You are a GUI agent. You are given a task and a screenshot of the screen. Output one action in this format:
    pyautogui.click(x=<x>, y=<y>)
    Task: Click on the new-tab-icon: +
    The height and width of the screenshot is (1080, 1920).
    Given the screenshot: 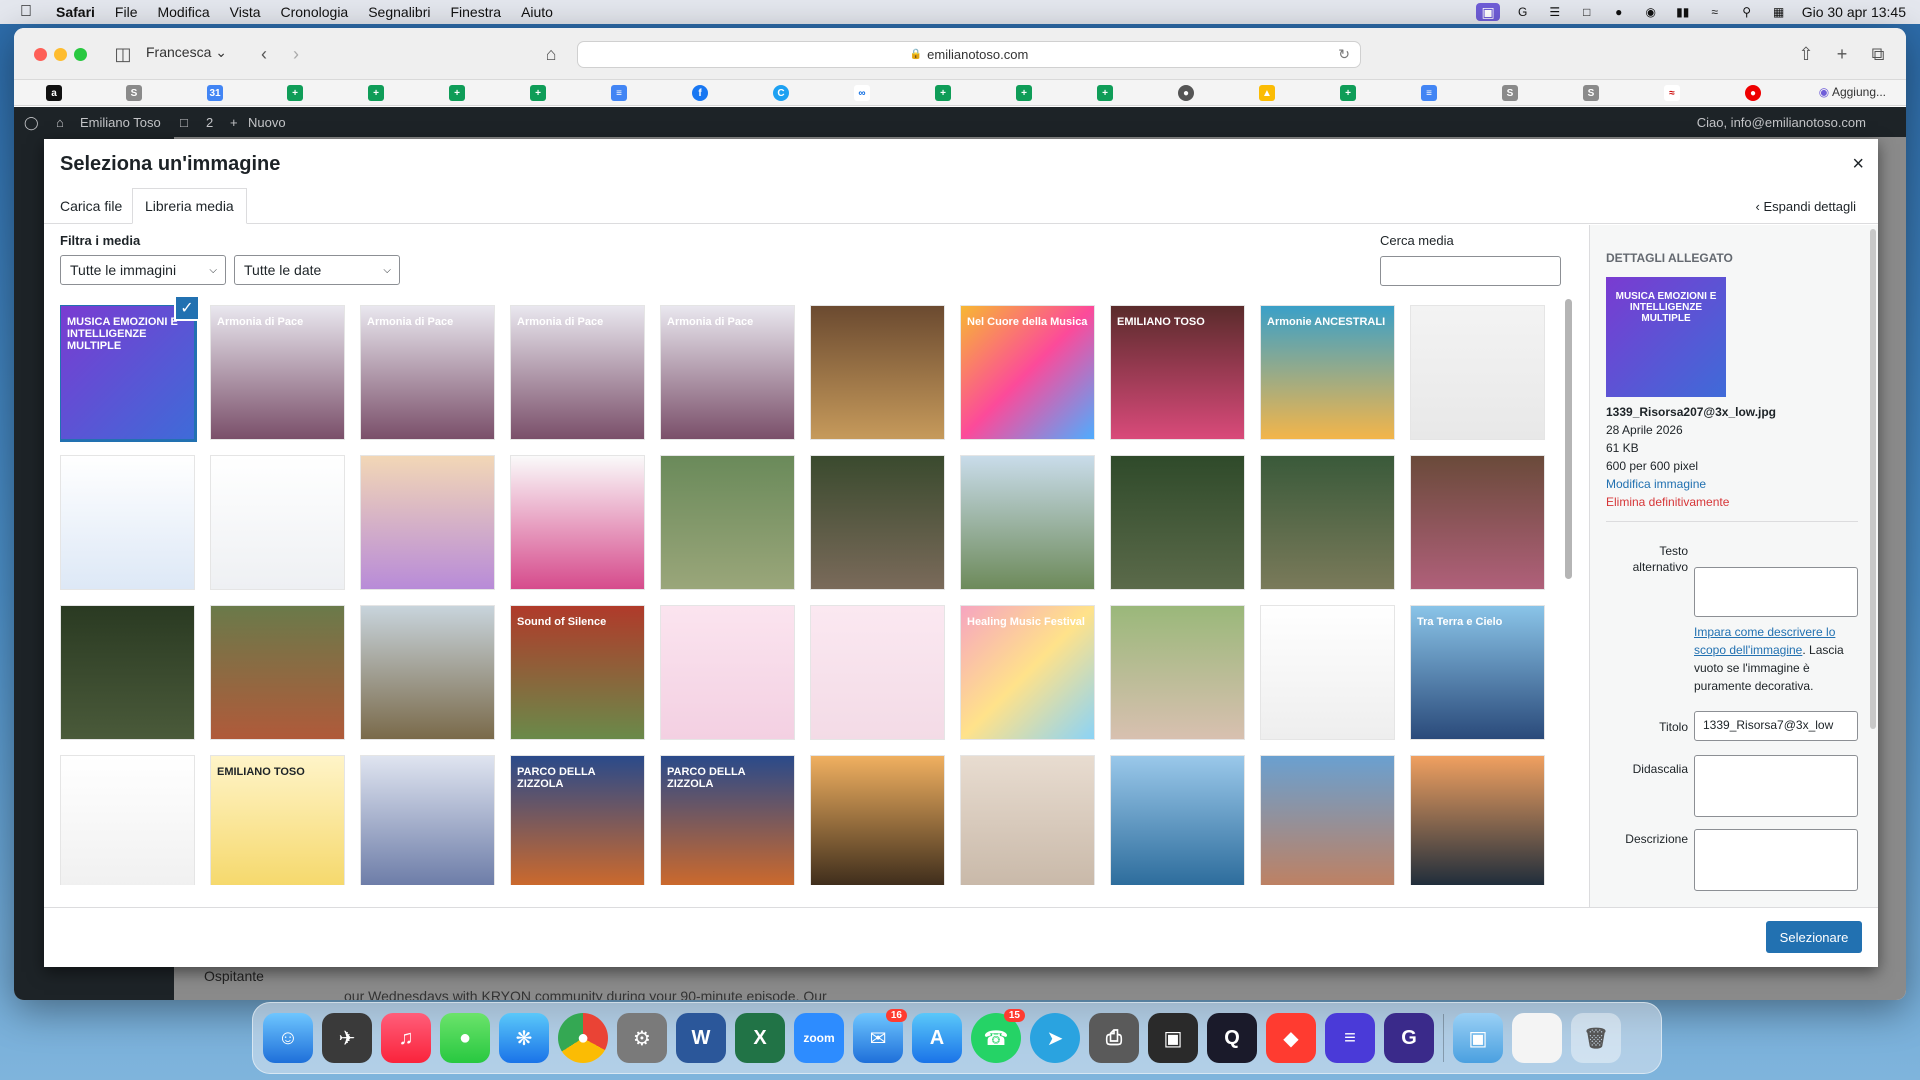 What is the action you would take?
    pyautogui.click(x=1842, y=54)
    